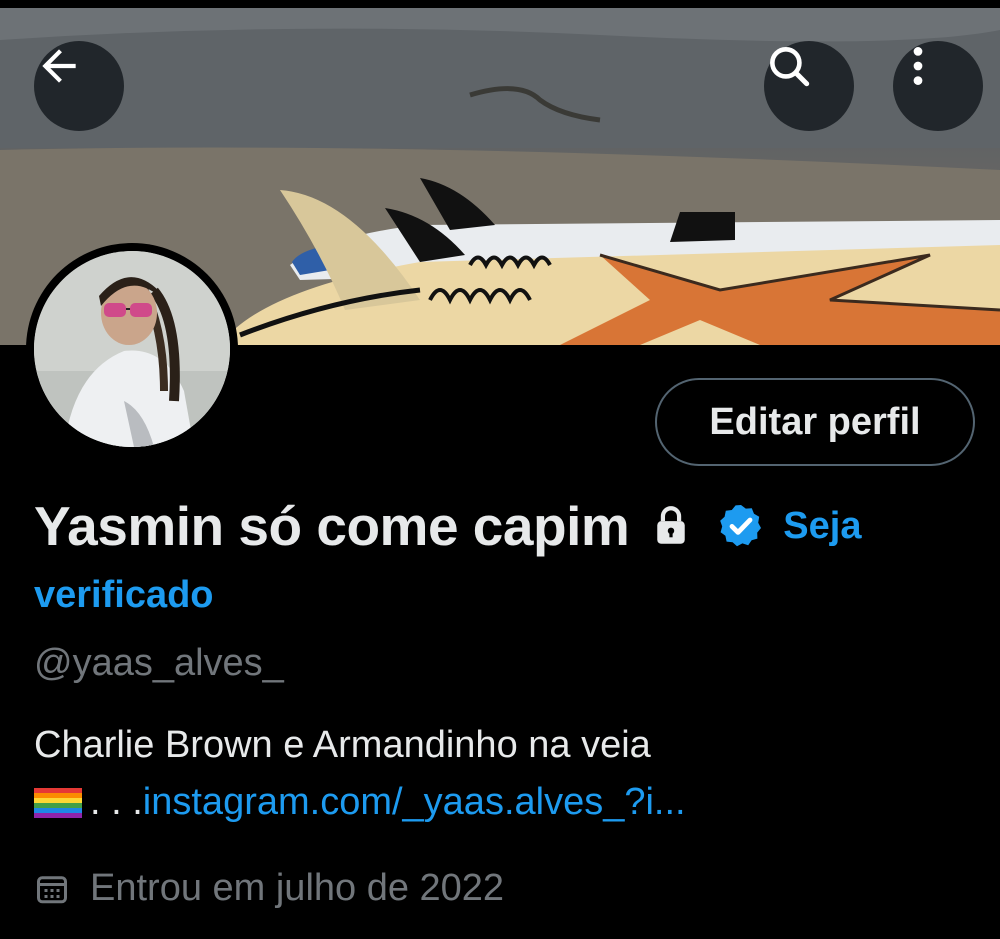 Image resolution: width=1000 pixels, height=939 pixels. I want to click on lock-icon, so click(671, 526).